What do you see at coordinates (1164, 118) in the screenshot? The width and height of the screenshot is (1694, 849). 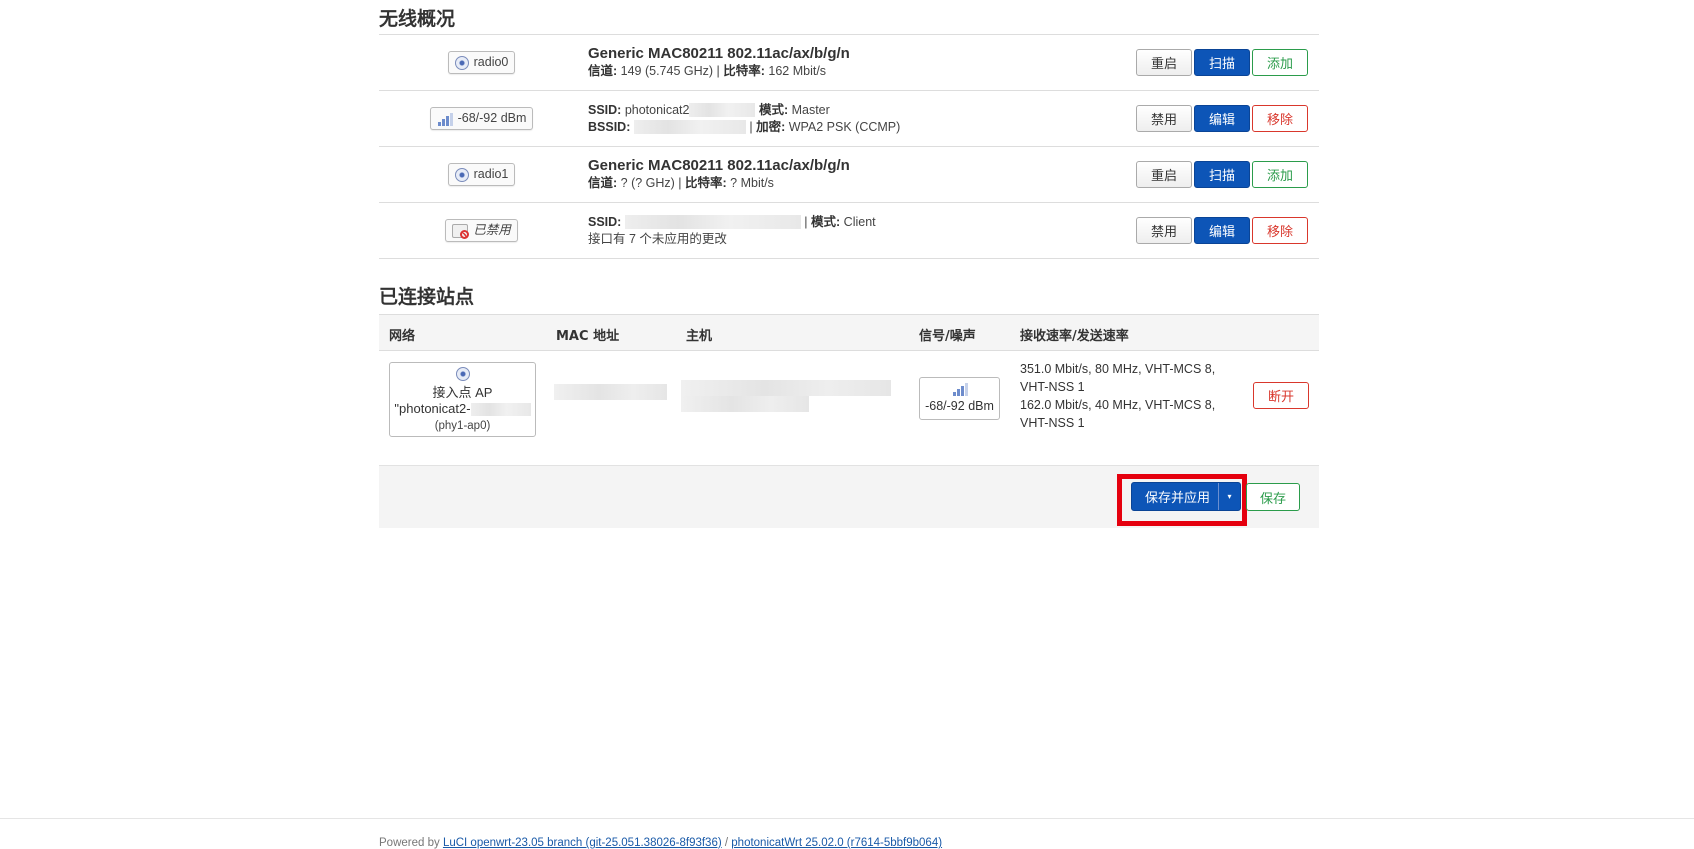 I see `disable-ap-button: 禁用` at bounding box center [1164, 118].